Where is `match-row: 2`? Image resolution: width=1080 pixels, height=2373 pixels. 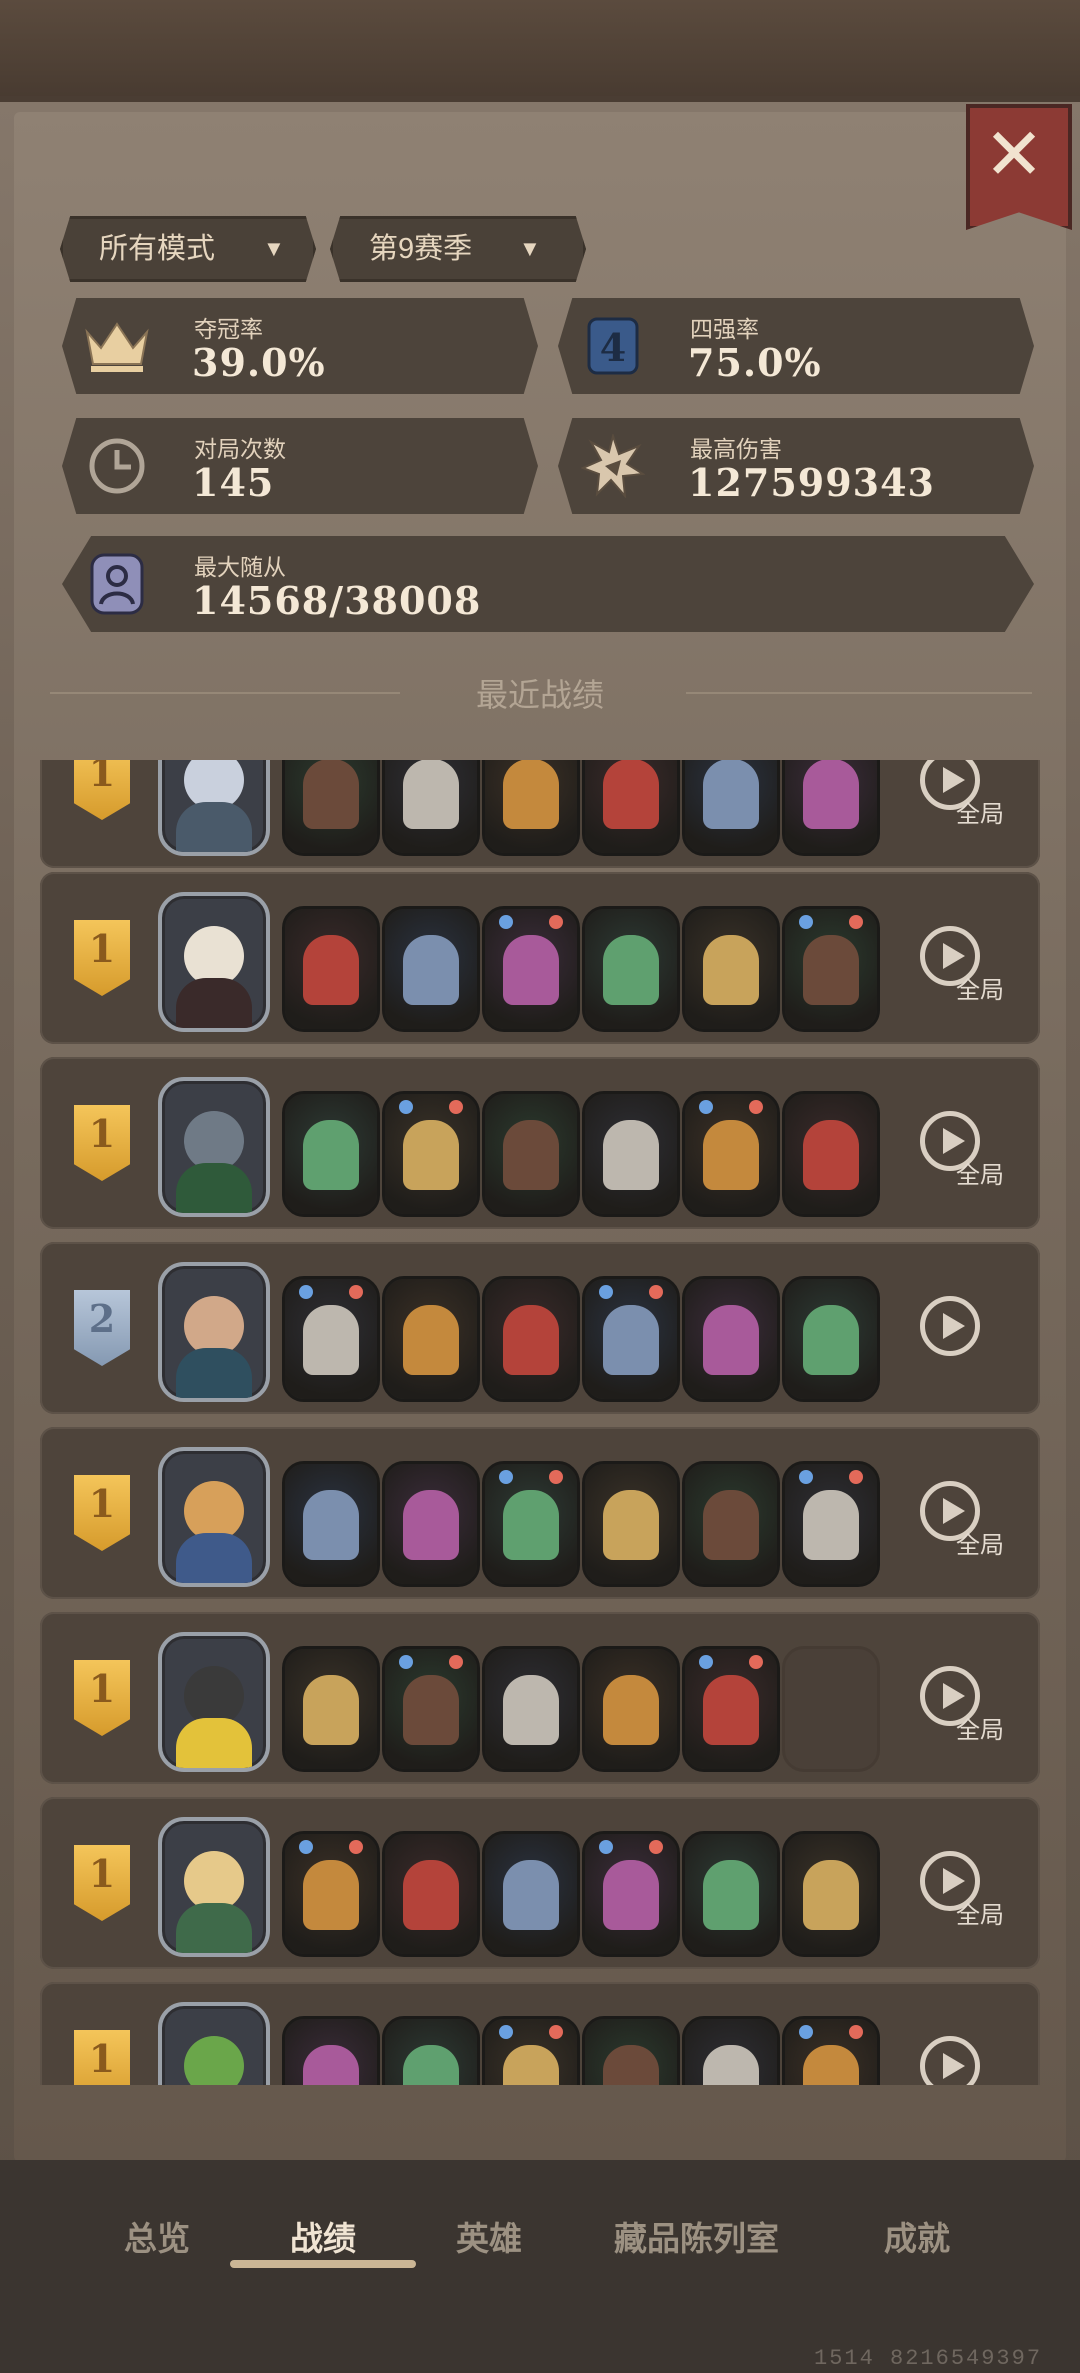
match-row: 2 is located at coordinates (540, 1328).